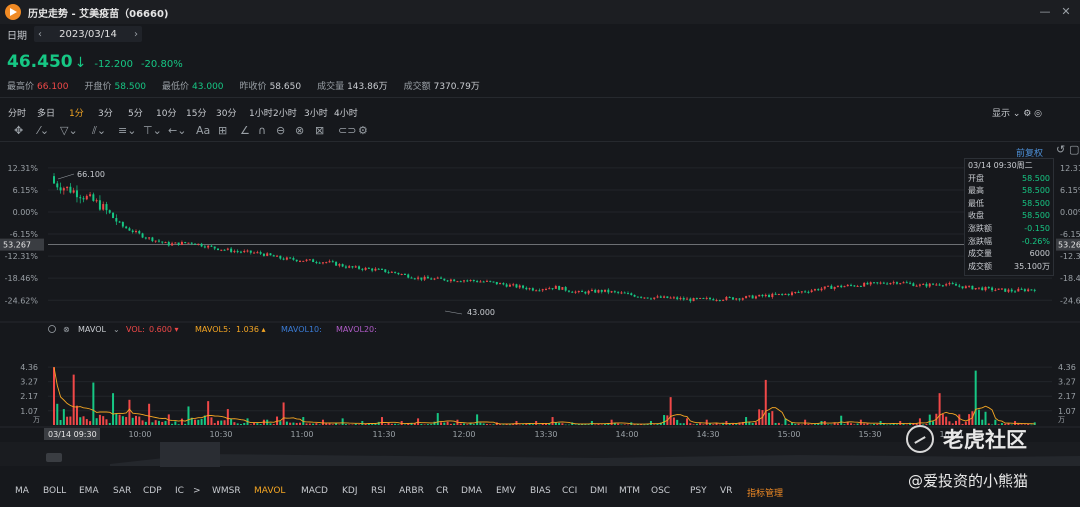  I want to click on period-tab: 4小时, so click(346, 112).